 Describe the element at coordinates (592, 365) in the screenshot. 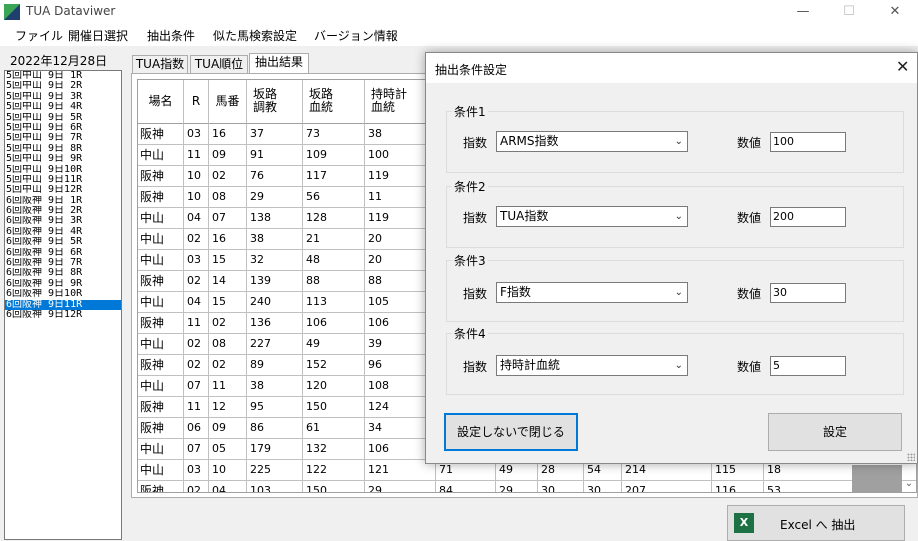

I see `index-select-4: 持時計血統 ⌄` at that location.